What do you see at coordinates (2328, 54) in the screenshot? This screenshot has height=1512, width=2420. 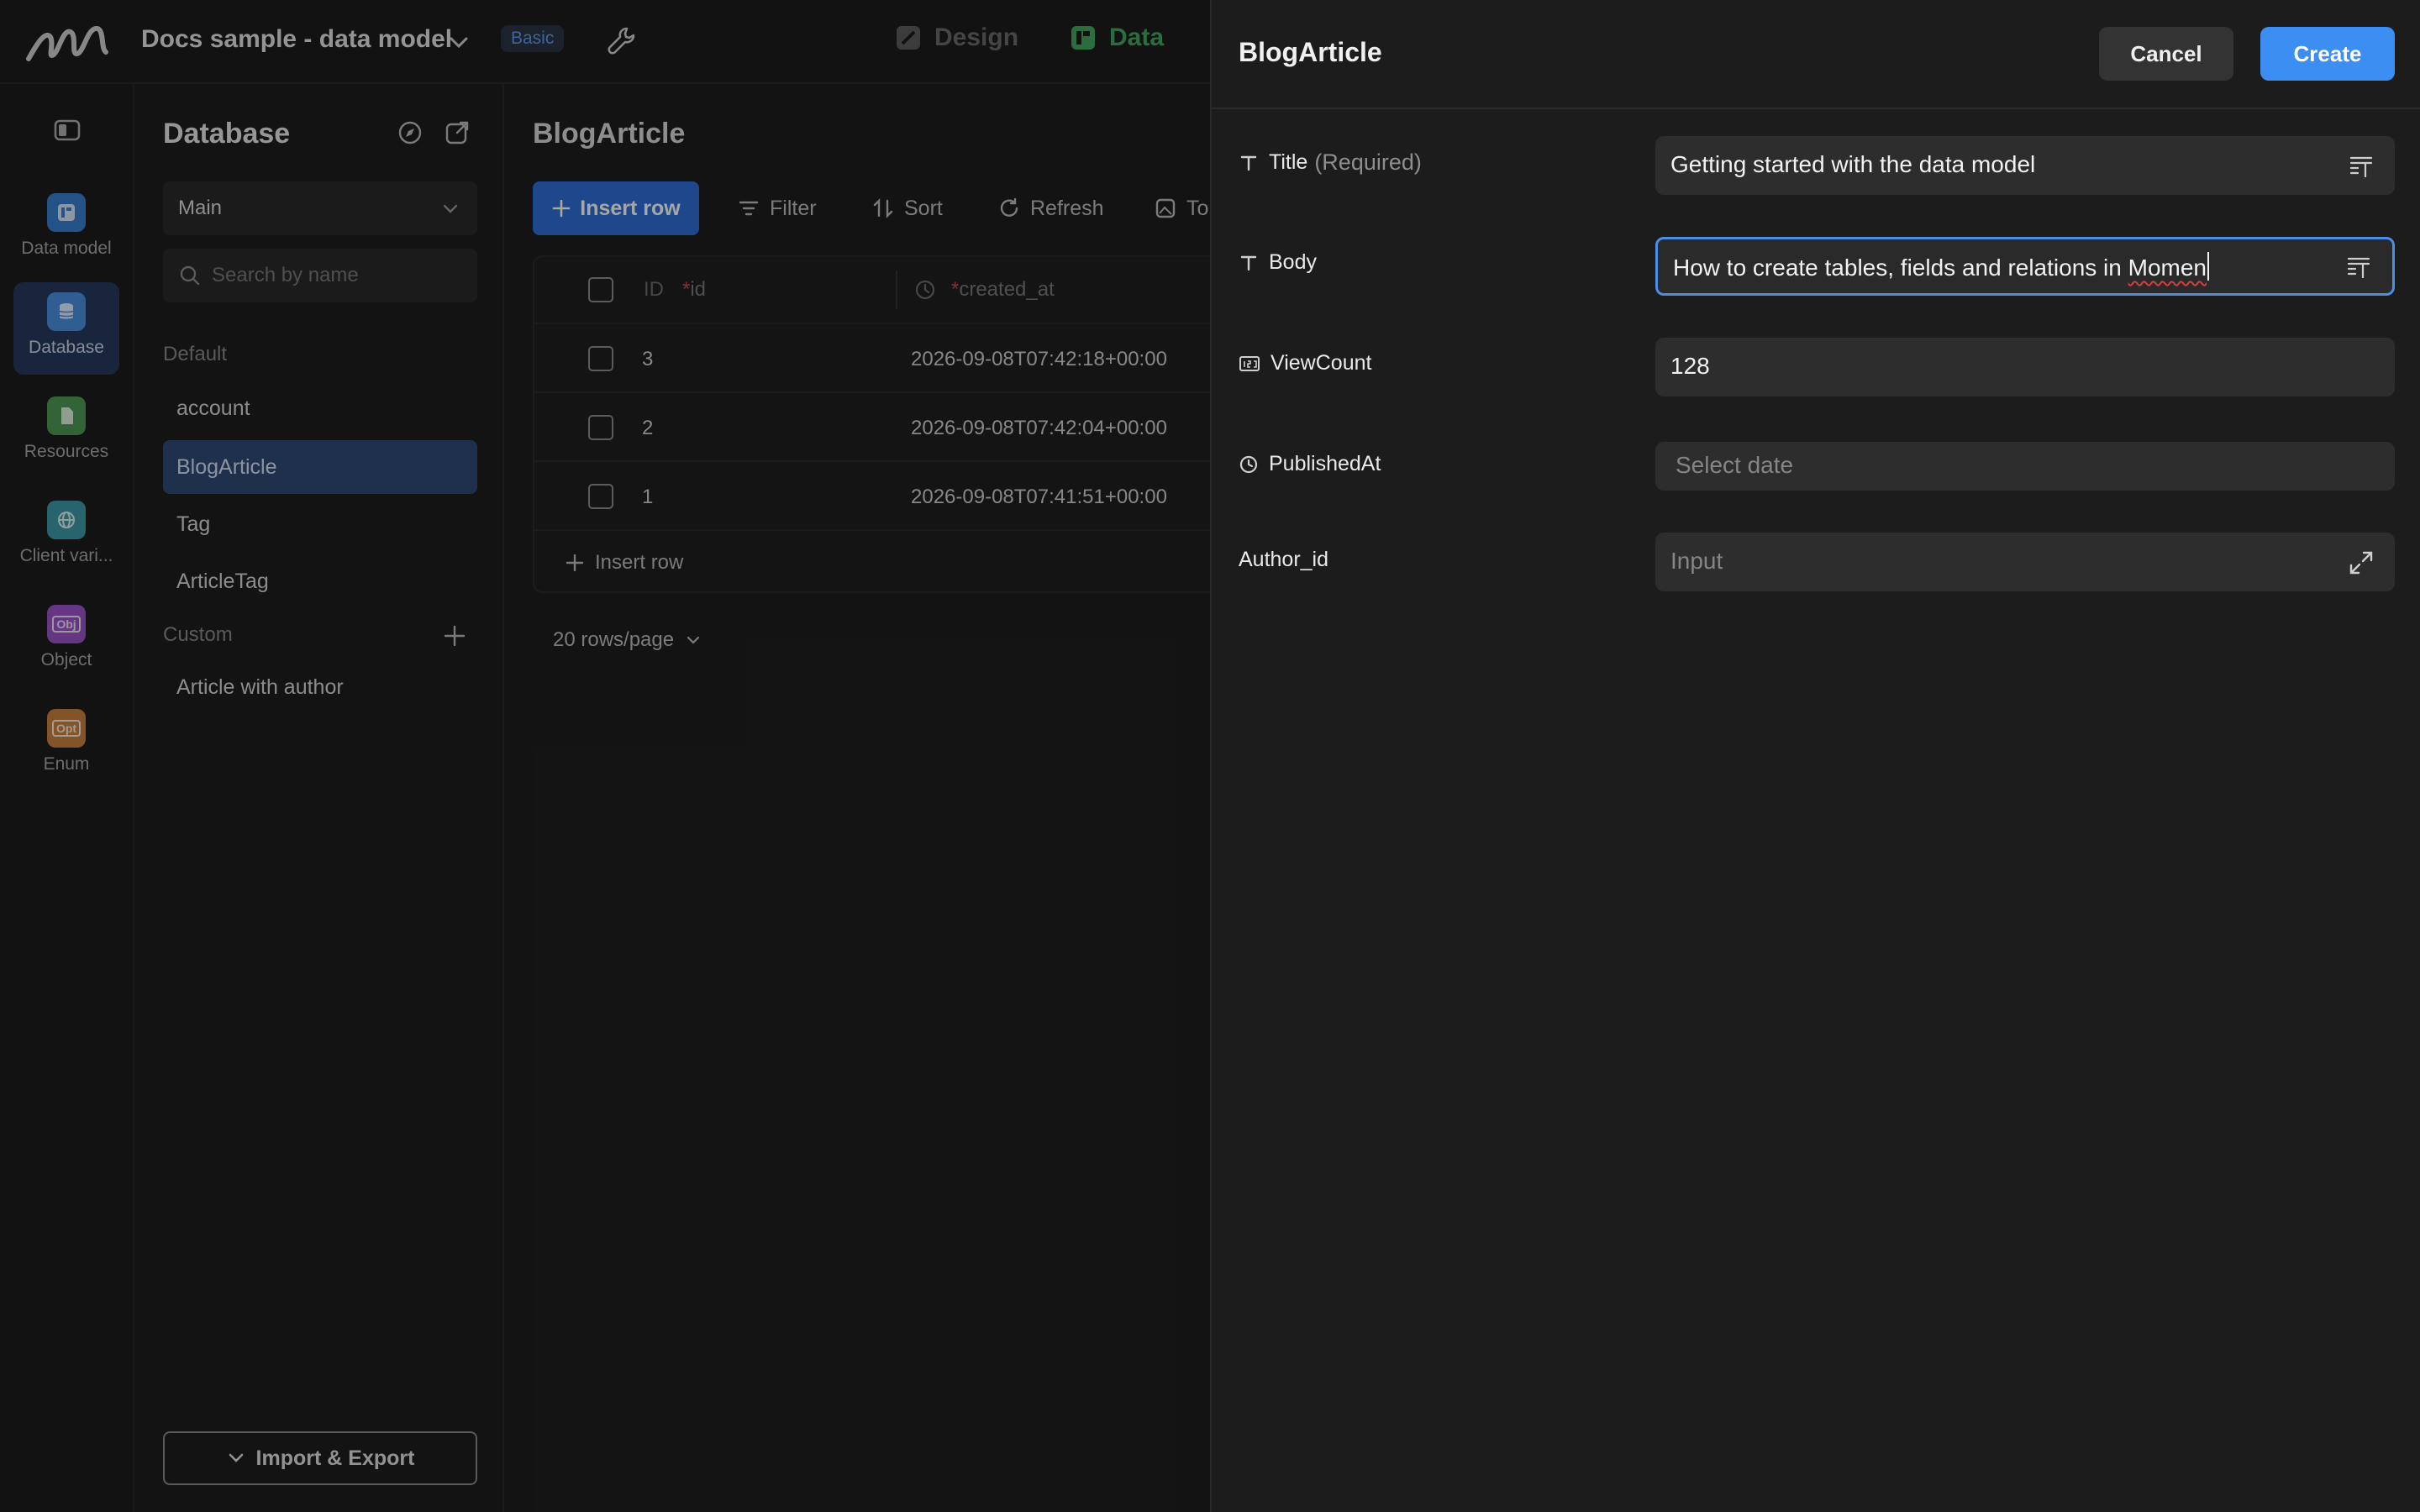 I see `create-button: Create` at bounding box center [2328, 54].